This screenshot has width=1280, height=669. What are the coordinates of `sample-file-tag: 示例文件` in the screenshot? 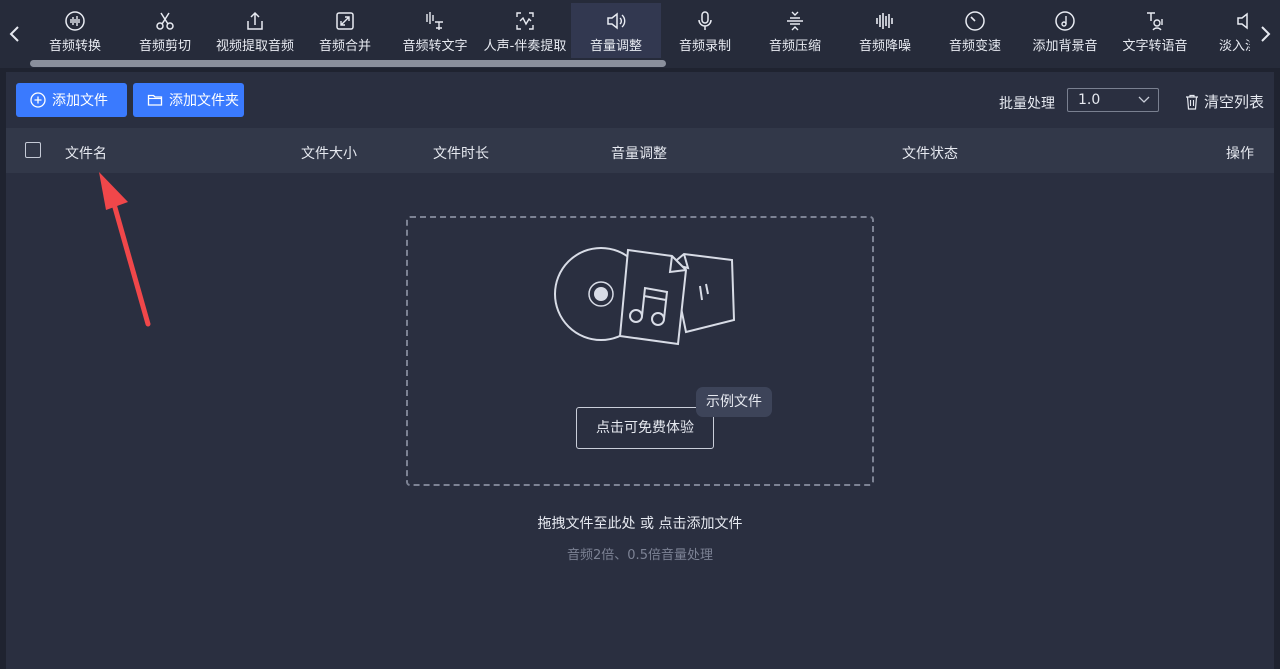 It's located at (734, 402).